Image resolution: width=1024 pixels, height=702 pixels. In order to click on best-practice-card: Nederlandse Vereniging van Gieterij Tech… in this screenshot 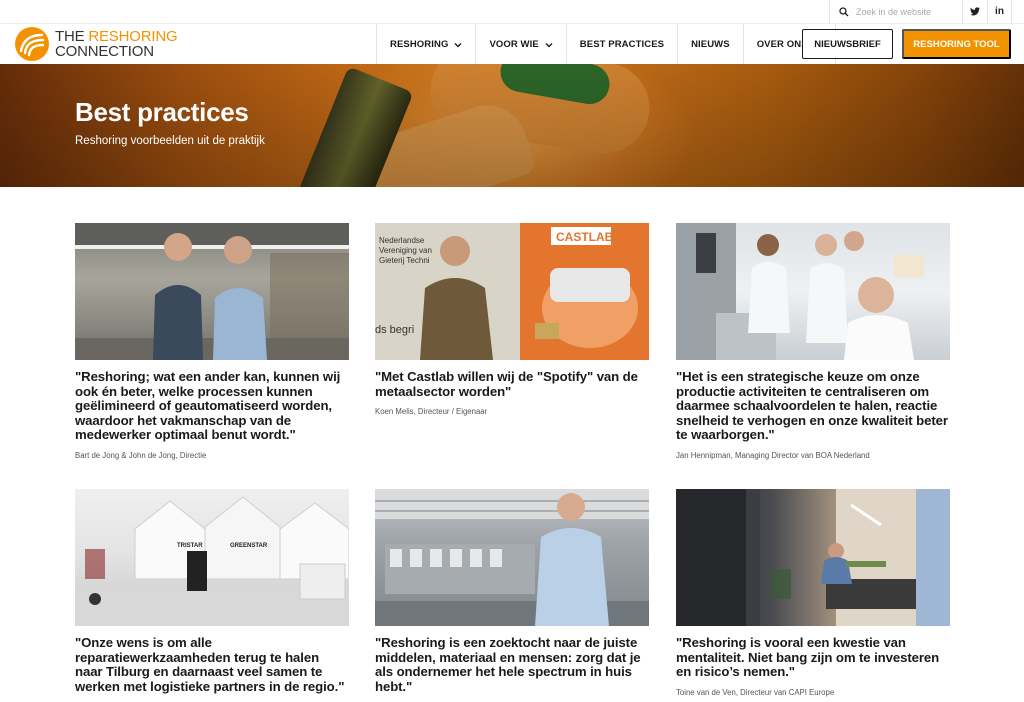, I will do `click(512, 319)`.